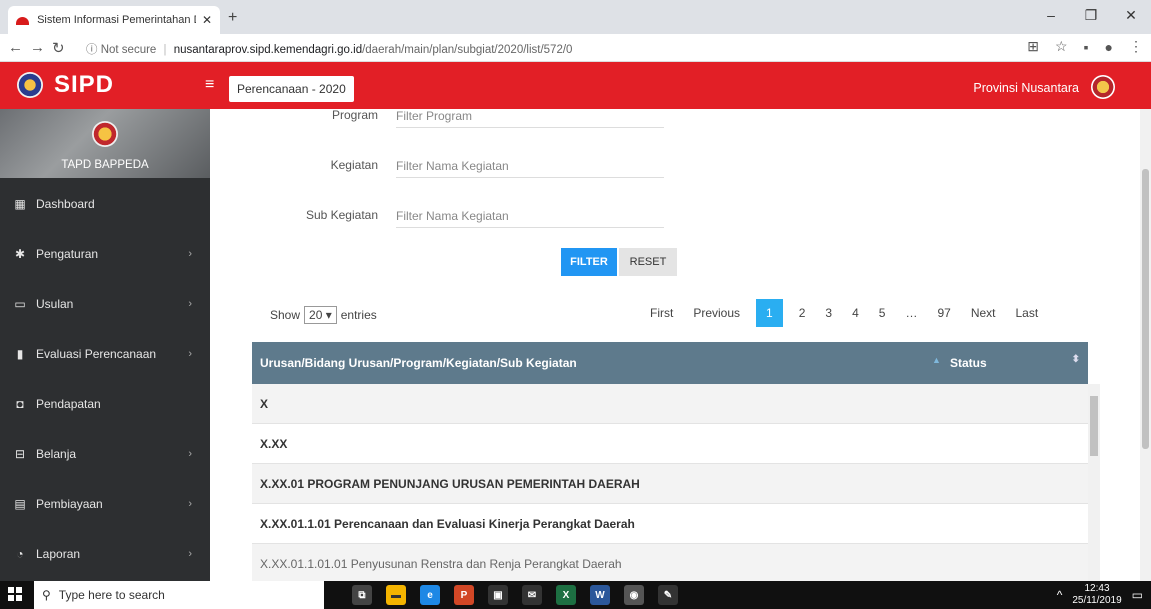 This screenshot has height=609, width=1151. What do you see at coordinates (15, 47) in the screenshot?
I see `back-arrow-icon: ←` at bounding box center [15, 47].